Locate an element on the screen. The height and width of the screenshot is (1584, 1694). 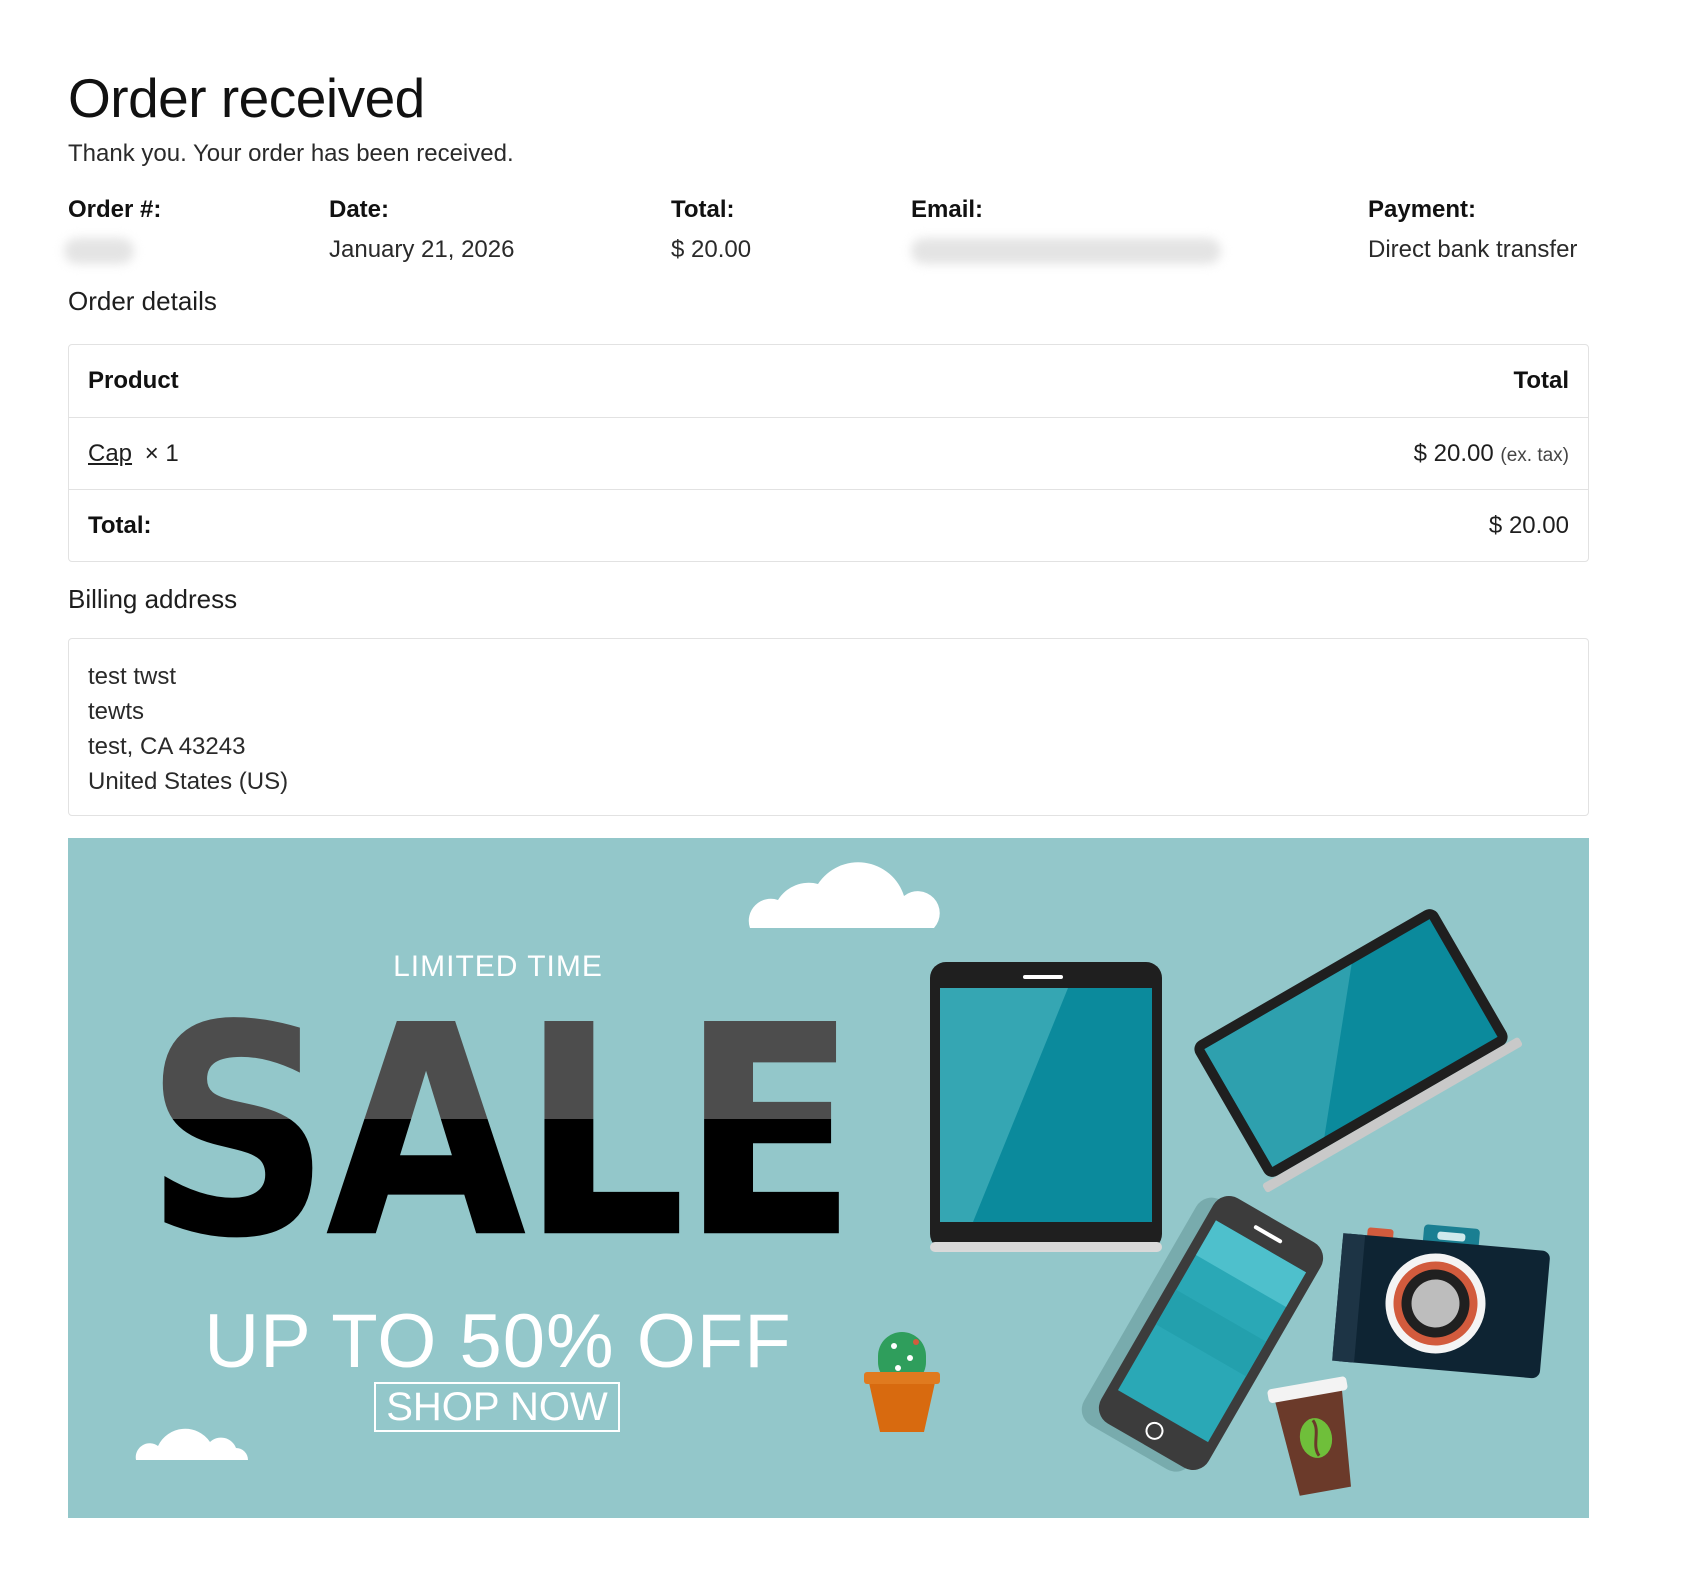
total-value: $ 20.00 is located at coordinates (1528, 525).